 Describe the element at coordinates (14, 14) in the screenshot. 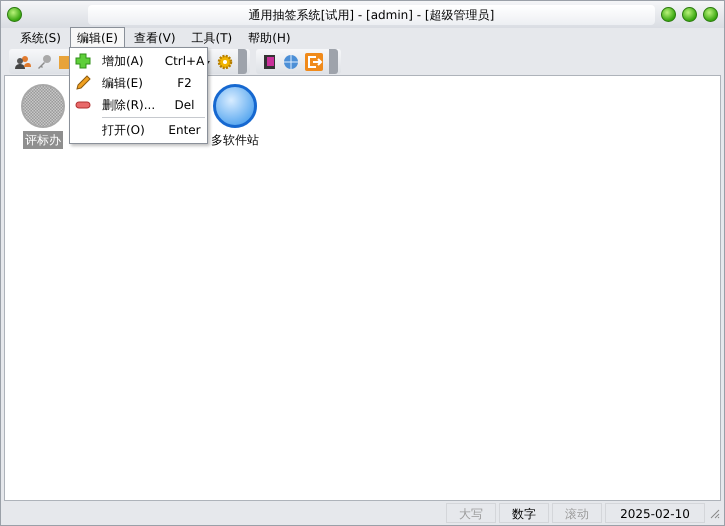

I see `app-icon` at that location.